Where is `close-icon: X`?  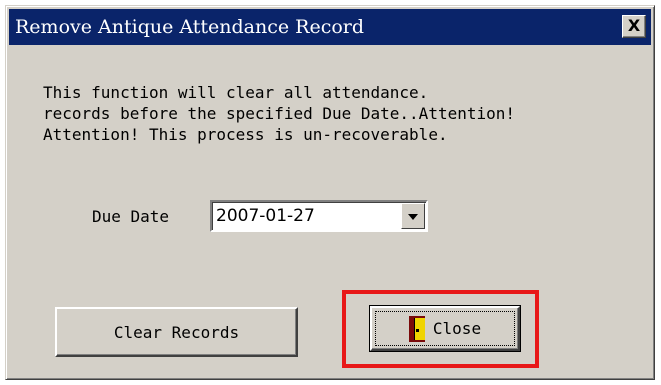
close-icon: X is located at coordinates (634, 25).